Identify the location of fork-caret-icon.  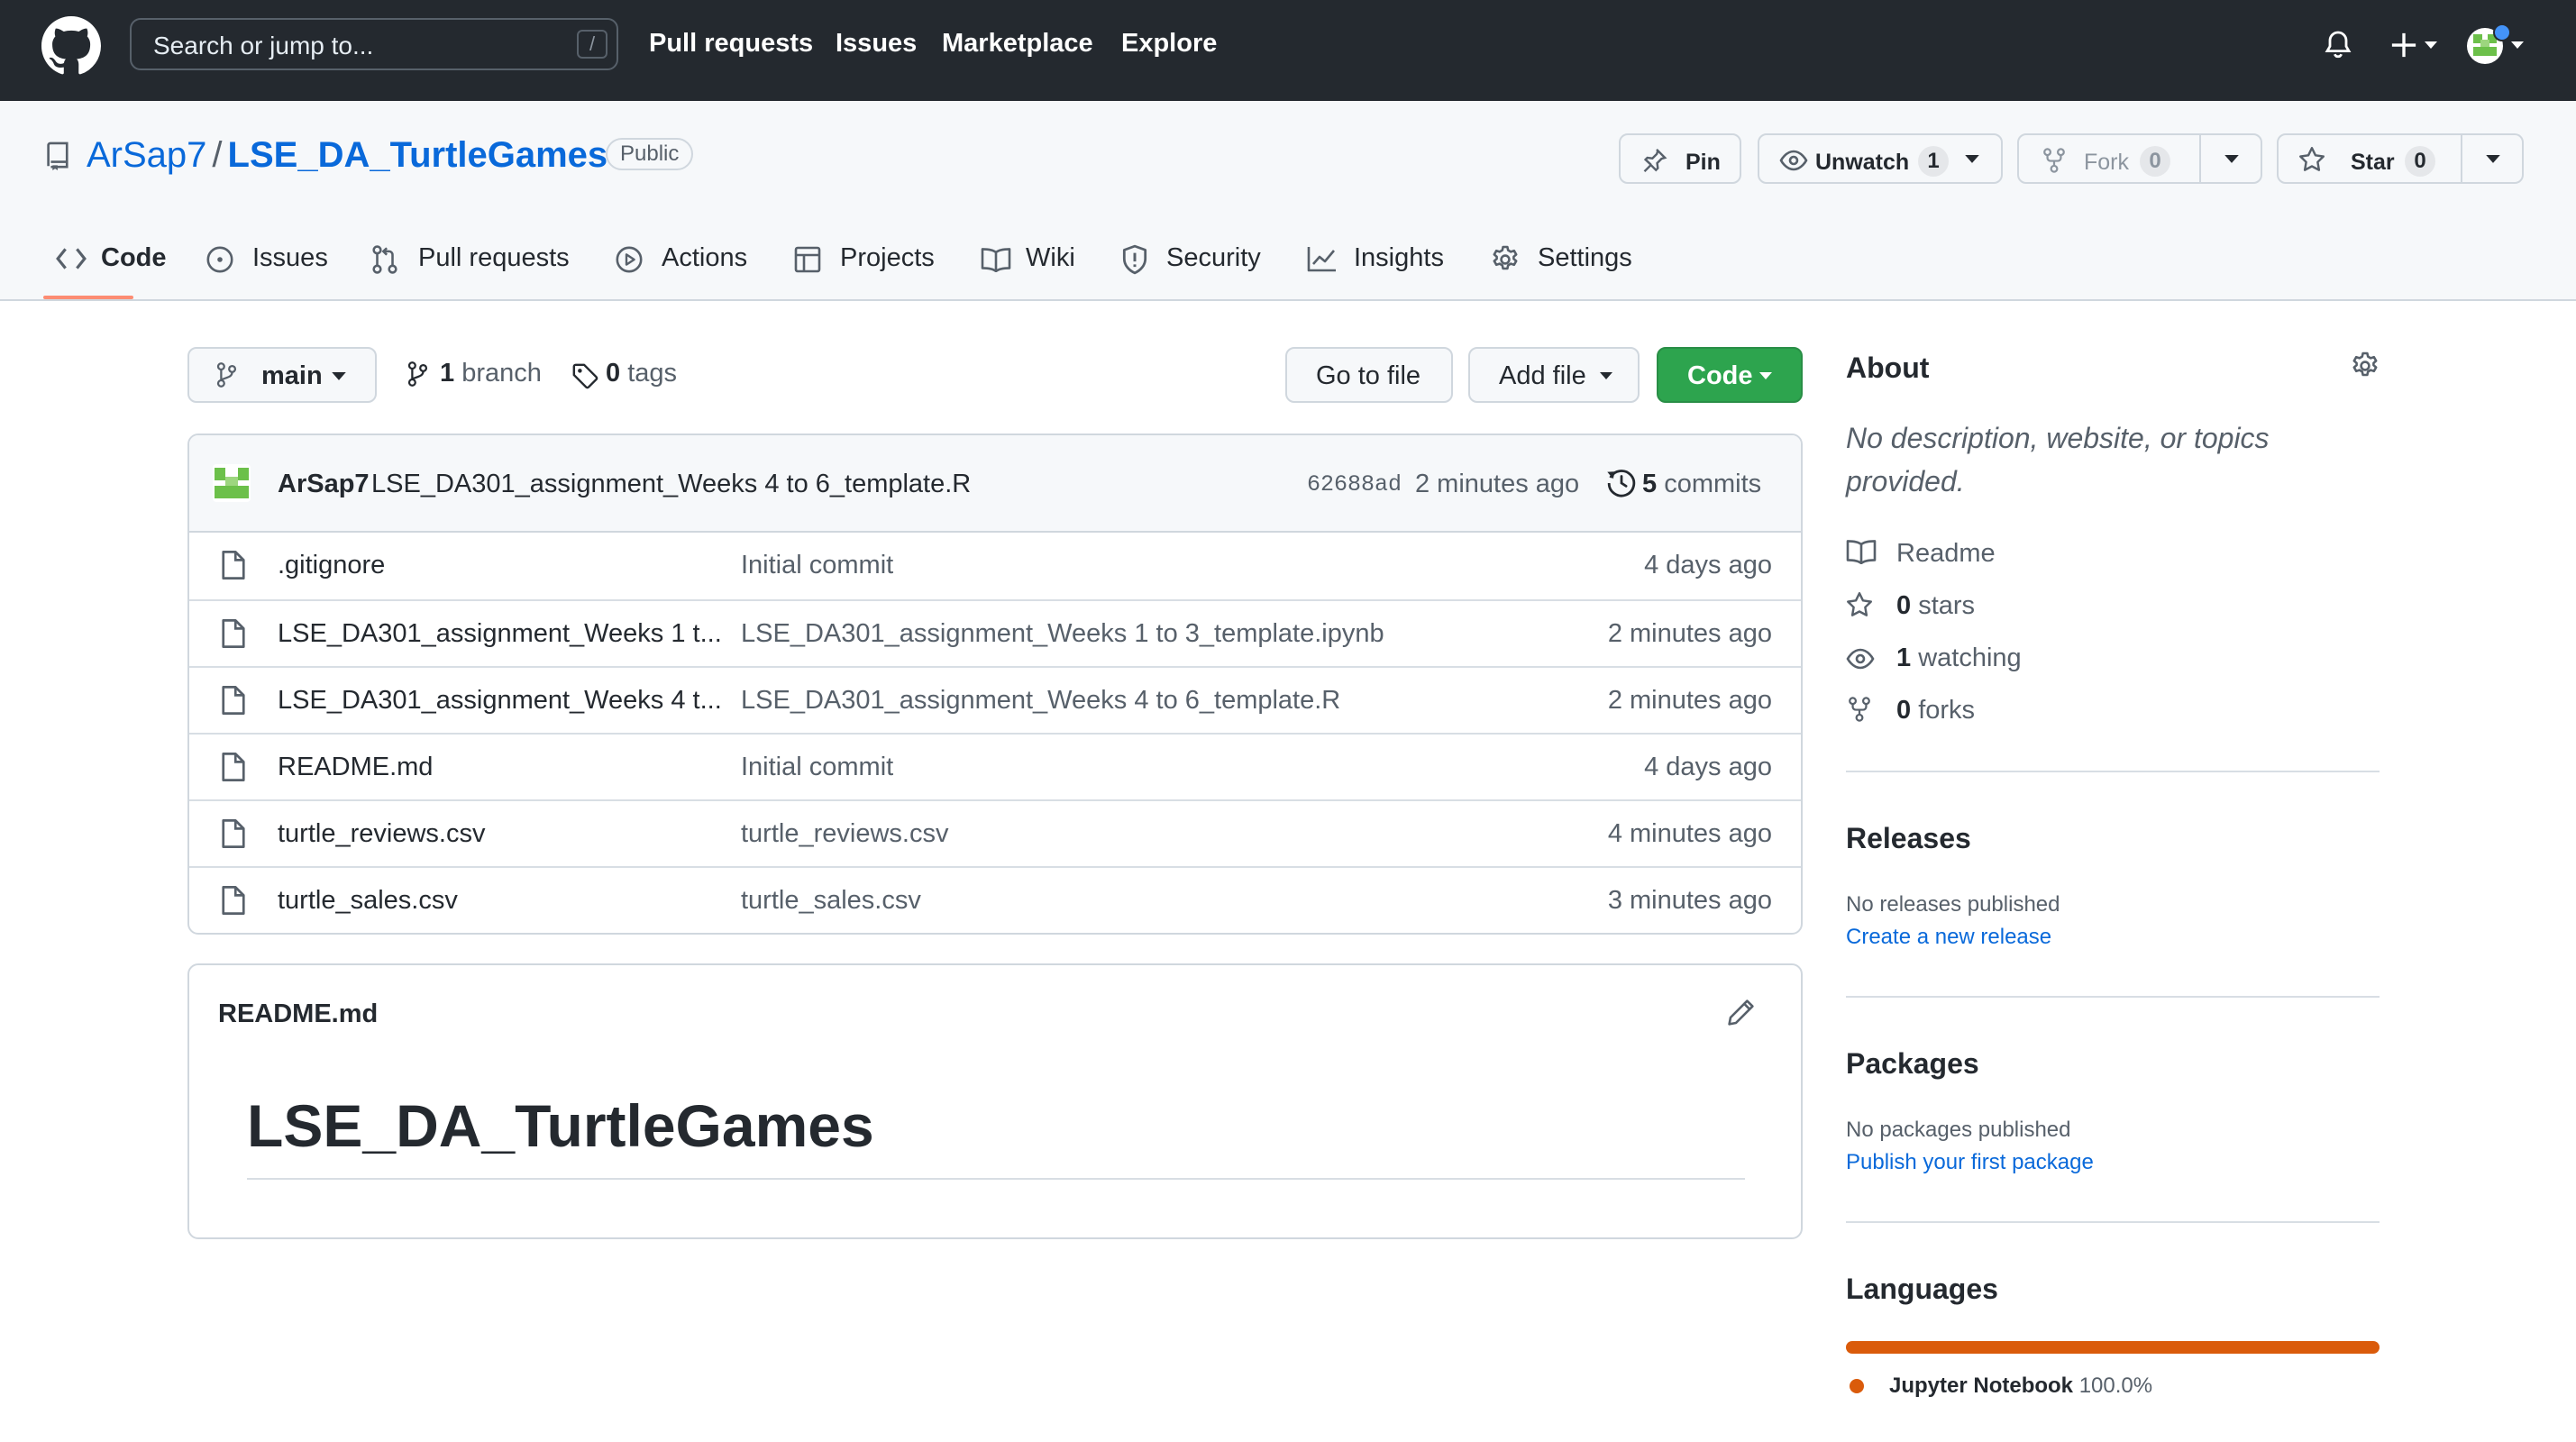
(2231, 159).